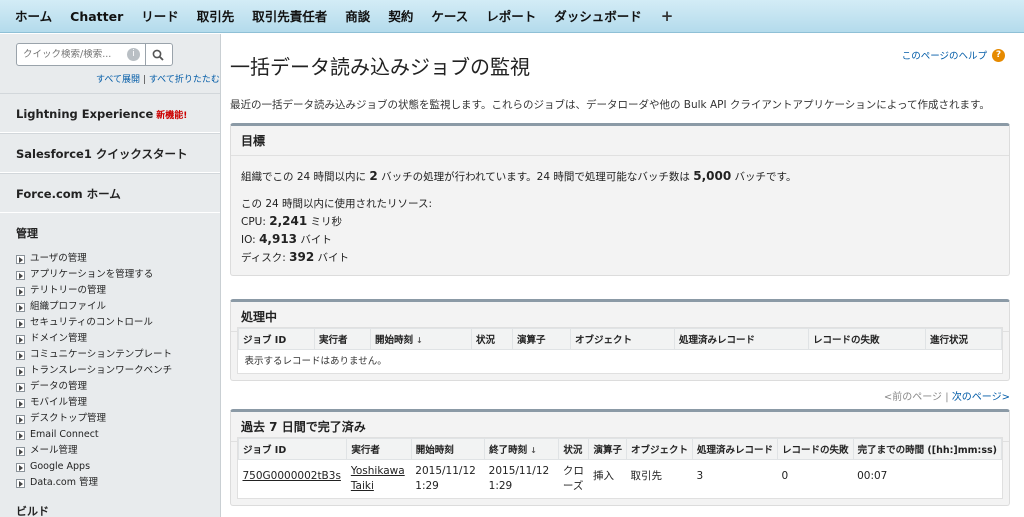 Image resolution: width=1024 pixels, height=517 pixels. I want to click on admin-item-org-profile: 組織プロファイル, so click(118, 307).